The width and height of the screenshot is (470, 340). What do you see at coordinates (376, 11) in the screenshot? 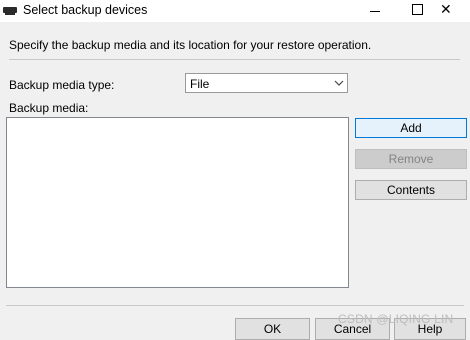
I see `minimize-icon` at bounding box center [376, 11].